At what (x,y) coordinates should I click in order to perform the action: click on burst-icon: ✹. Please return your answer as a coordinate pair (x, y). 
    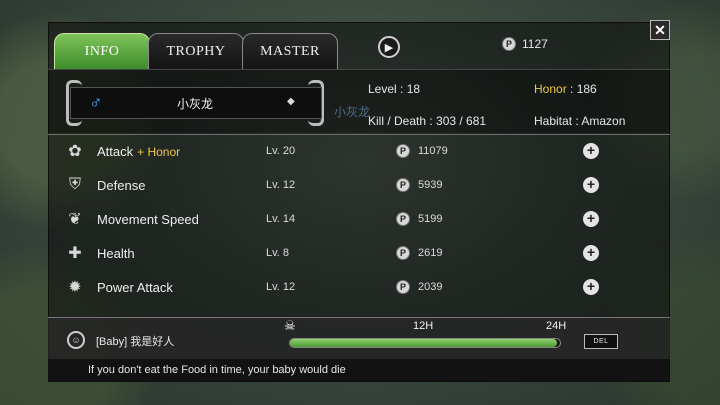
    Looking at the image, I should click on (75, 287).